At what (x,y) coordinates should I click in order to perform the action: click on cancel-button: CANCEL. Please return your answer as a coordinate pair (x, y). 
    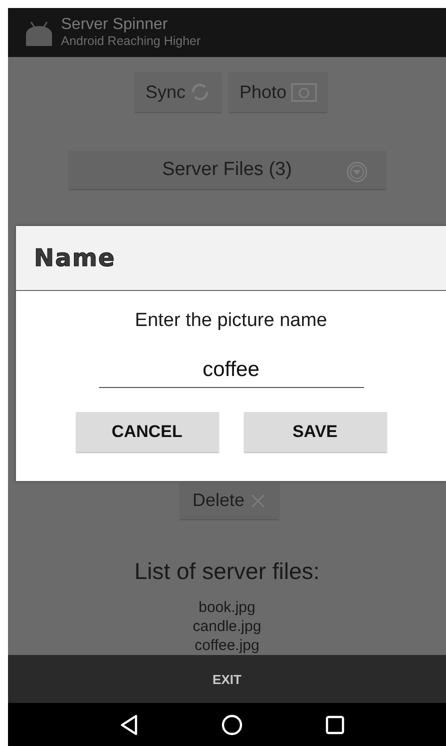
    Looking at the image, I should click on (147, 432).